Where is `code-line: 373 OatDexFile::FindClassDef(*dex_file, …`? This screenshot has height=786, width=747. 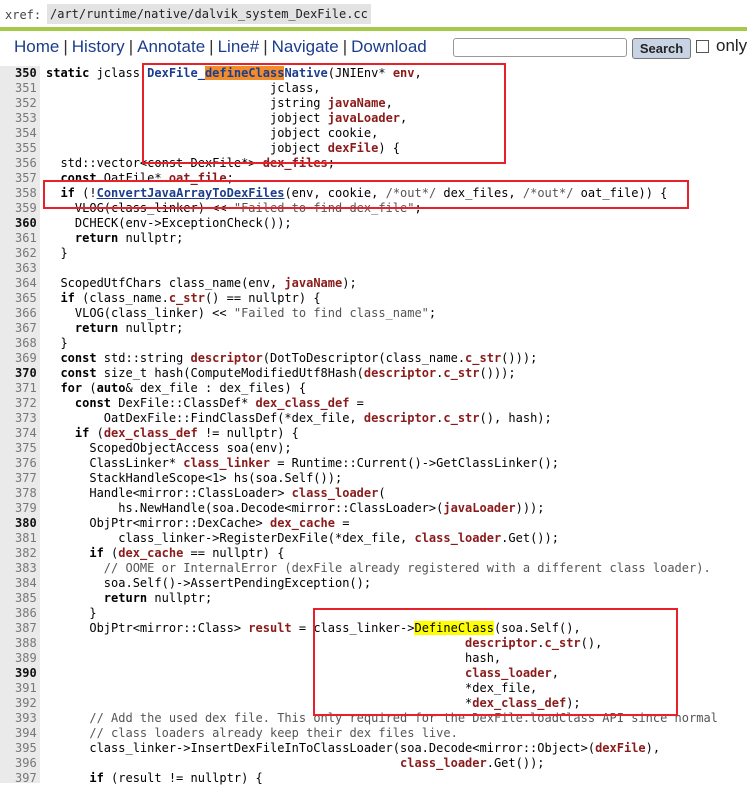
code-line: 373 OatDexFile::FindClassDef(*dex_file, … is located at coordinates (373, 418).